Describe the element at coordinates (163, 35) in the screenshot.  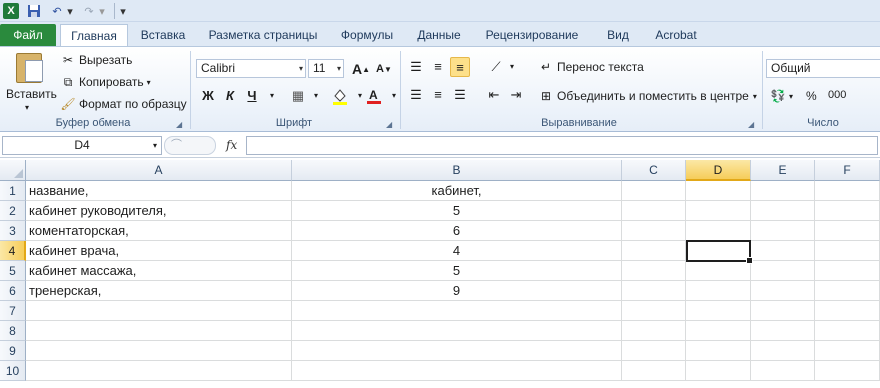
I see `tab-insert: Вставка` at that location.